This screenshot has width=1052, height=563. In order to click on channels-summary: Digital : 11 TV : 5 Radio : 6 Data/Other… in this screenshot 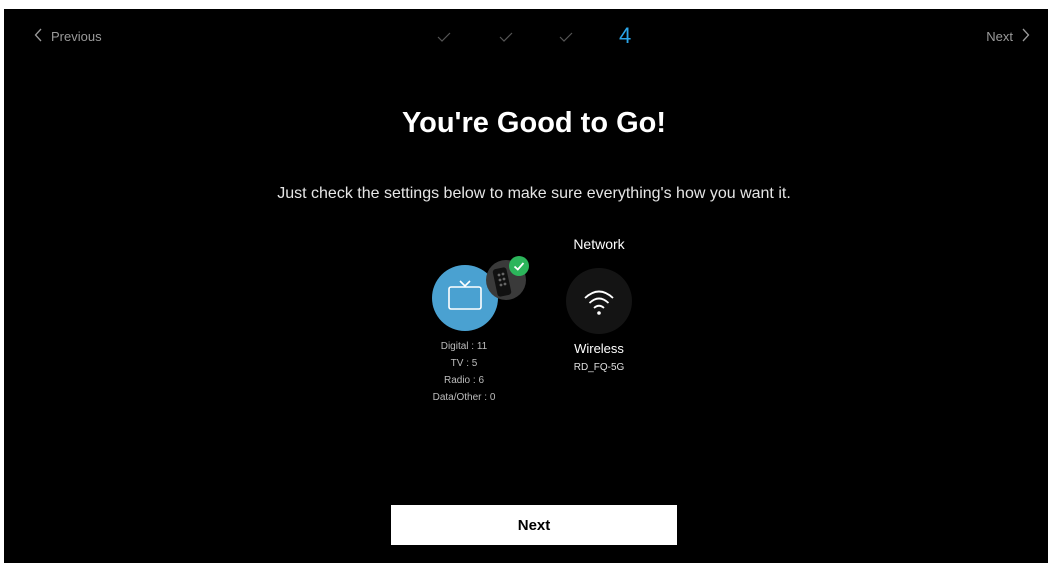, I will do `click(466, 332)`.